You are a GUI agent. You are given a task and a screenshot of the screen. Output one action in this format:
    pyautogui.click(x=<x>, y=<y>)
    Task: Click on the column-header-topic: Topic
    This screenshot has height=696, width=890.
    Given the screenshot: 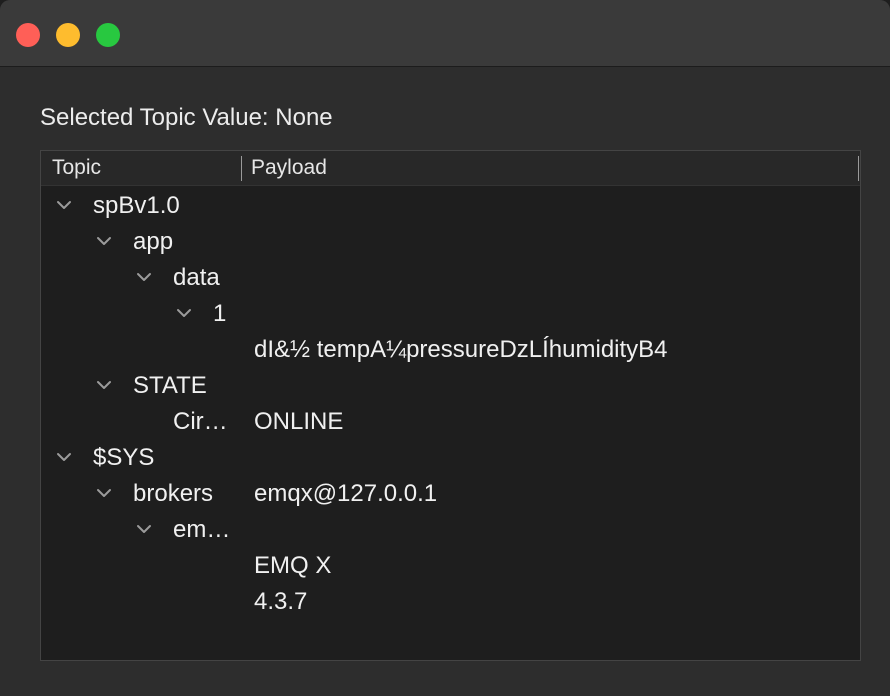 What is the action you would take?
    pyautogui.click(x=76, y=168)
    